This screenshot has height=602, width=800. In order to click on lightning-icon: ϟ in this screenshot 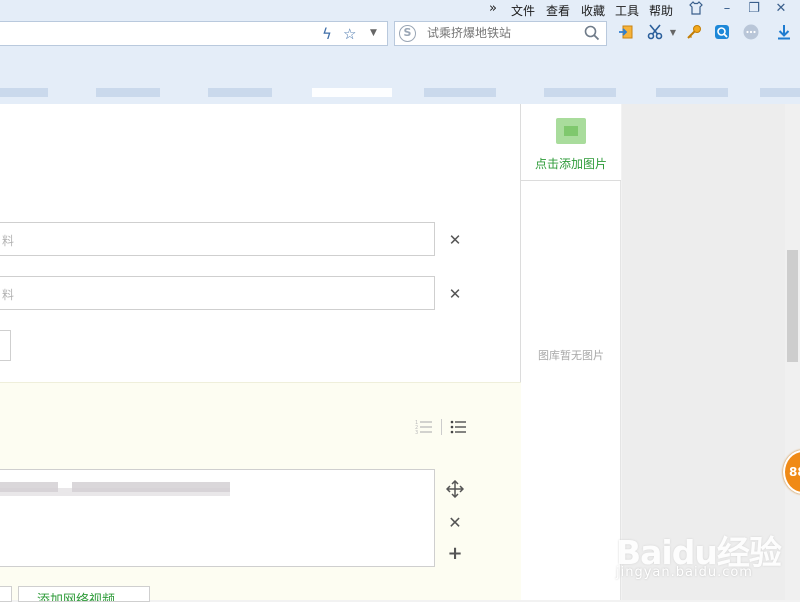, I will do `click(327, 34)`.